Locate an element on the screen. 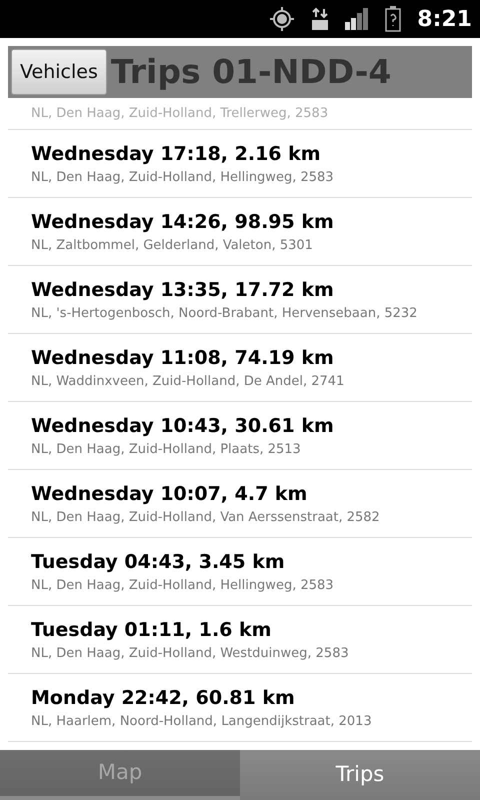  gps-icon is located at coordinates (282, 19).